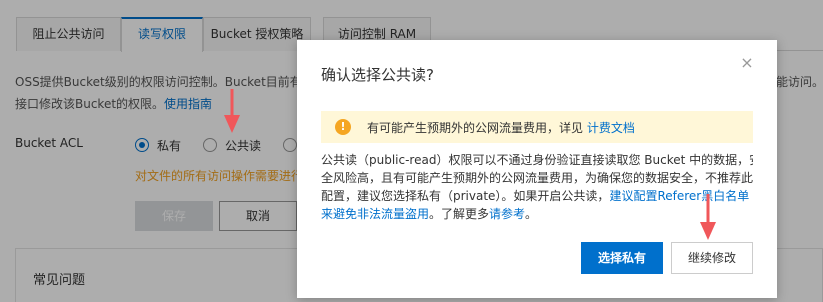  What do you see at coordinates (375, 214) in the screenshot?
I see `avoid-traffic-theft-link: 来避免非法流量盗用` at bounding box center [375, 214].